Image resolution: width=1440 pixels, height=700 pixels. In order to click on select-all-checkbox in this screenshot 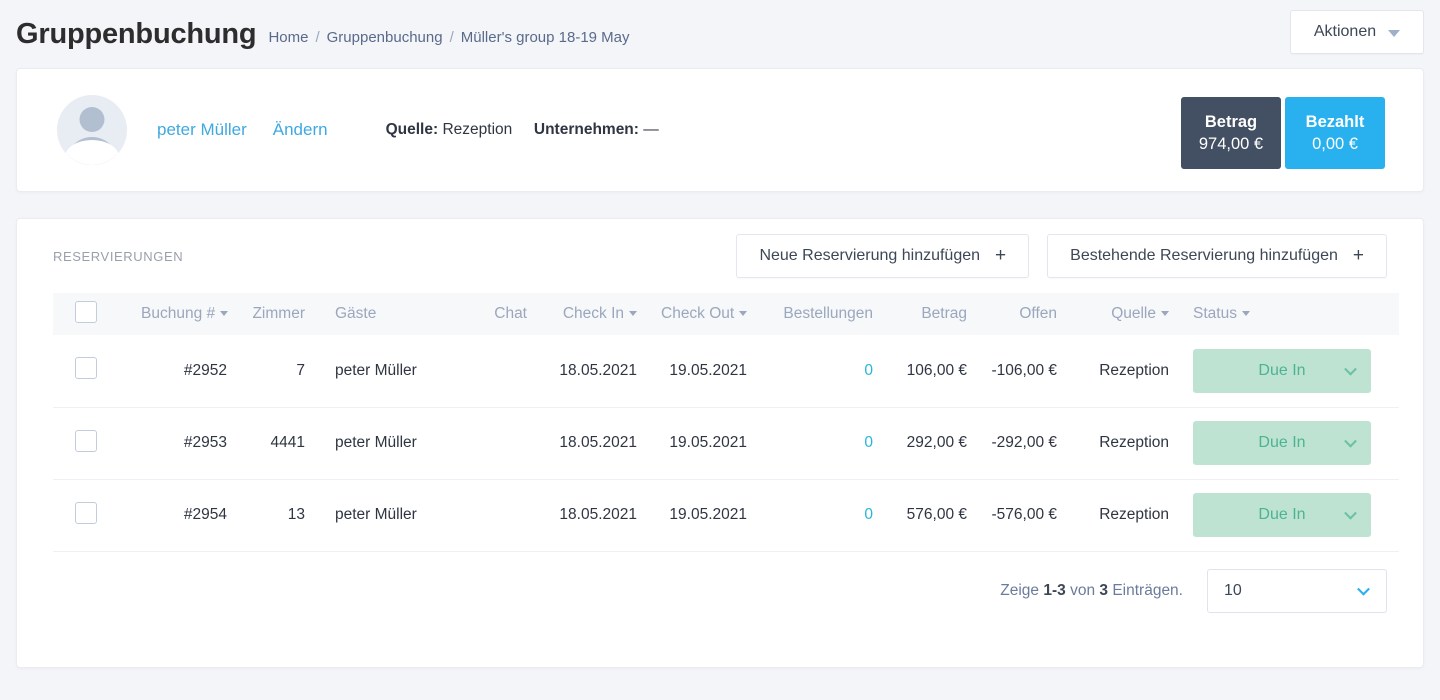, I will do `click(86, 311)`.